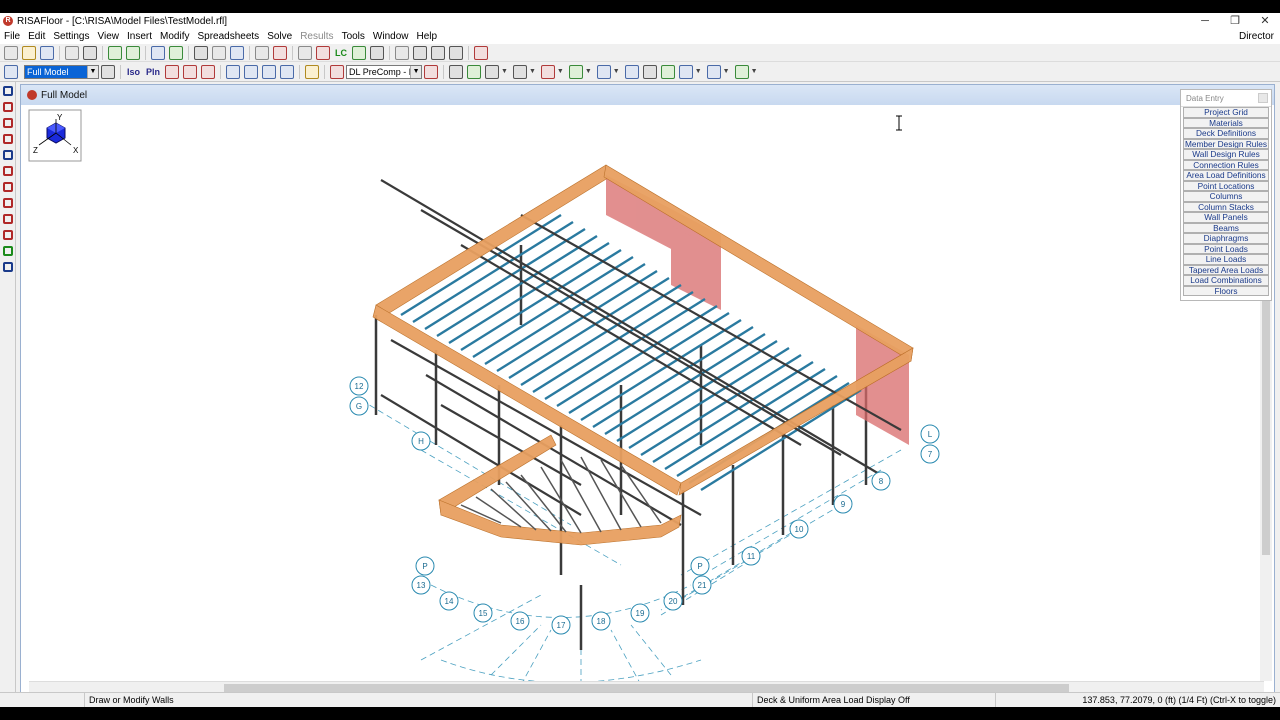 This screenshot has height=720, width=1280. Describe the element at coordinates (353, 36) in the screenshot. I see `menu-tools: Tools` at that location.